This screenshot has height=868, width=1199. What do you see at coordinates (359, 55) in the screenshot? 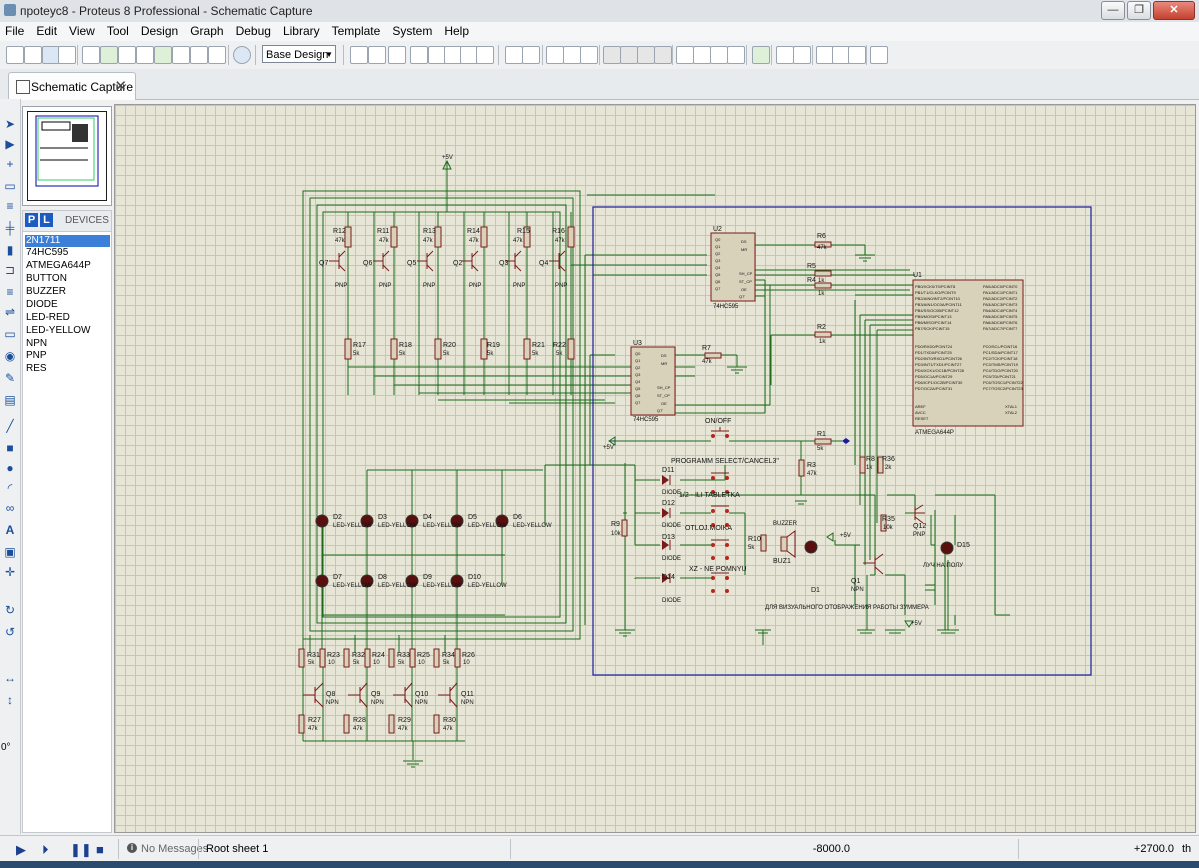
I see `refresh-icon` at bounding box center [359, 55].